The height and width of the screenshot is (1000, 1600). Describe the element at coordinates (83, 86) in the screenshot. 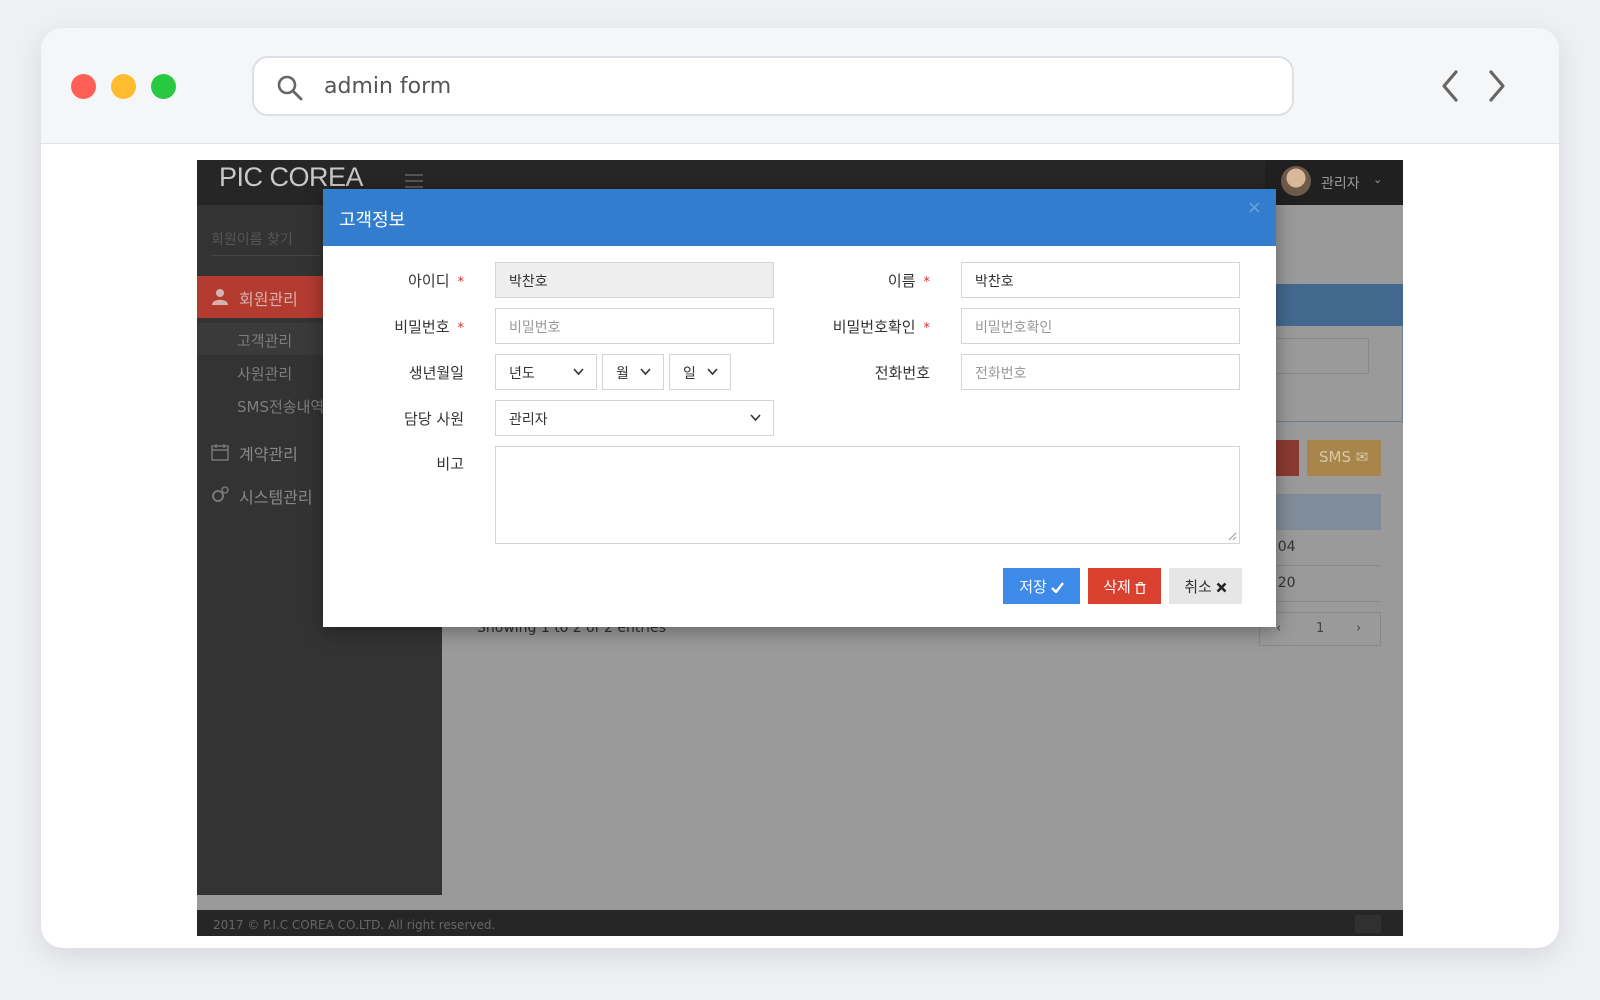

I see `close-window-button` at that location.